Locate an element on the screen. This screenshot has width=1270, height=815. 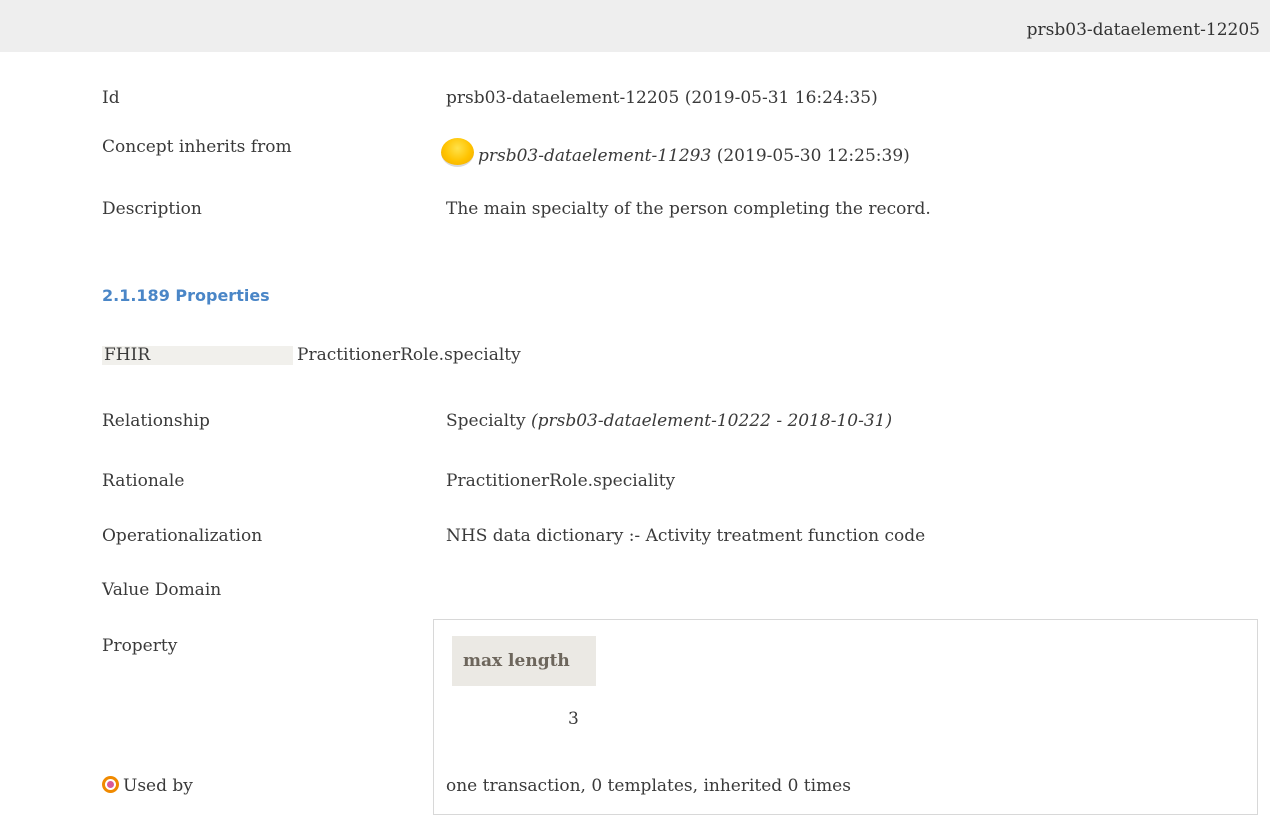
fhir-label: FHIR is located at coordinates (197, 355).